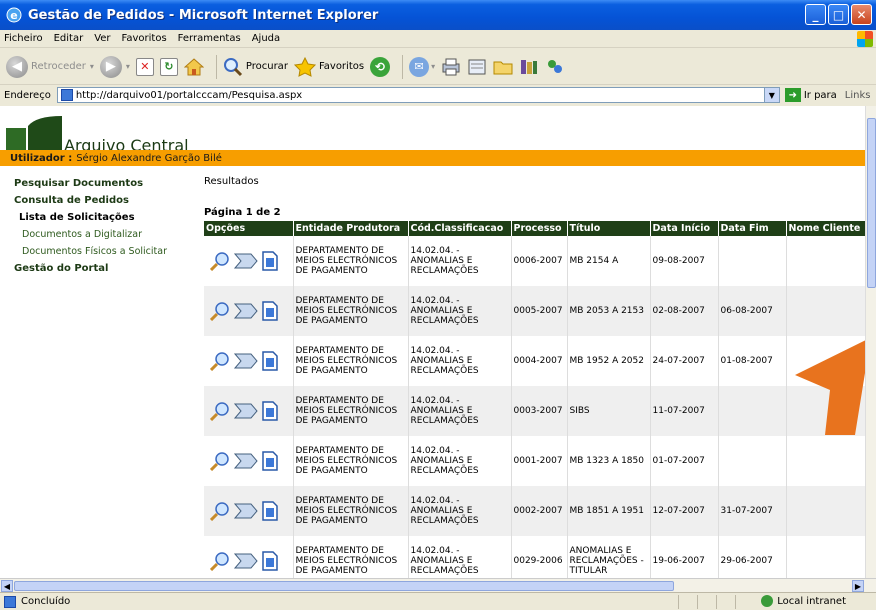 This screenshot has width=876, height=610. I want to click on home-icon, so click(193, 66).